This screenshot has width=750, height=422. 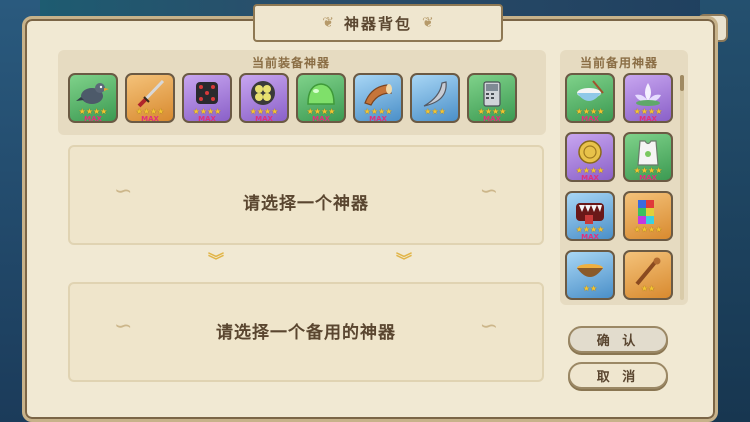 What do you see at coordinates (321, 94) in the screenshot?
I see `slime-icon` at bounding box center [321, 94].